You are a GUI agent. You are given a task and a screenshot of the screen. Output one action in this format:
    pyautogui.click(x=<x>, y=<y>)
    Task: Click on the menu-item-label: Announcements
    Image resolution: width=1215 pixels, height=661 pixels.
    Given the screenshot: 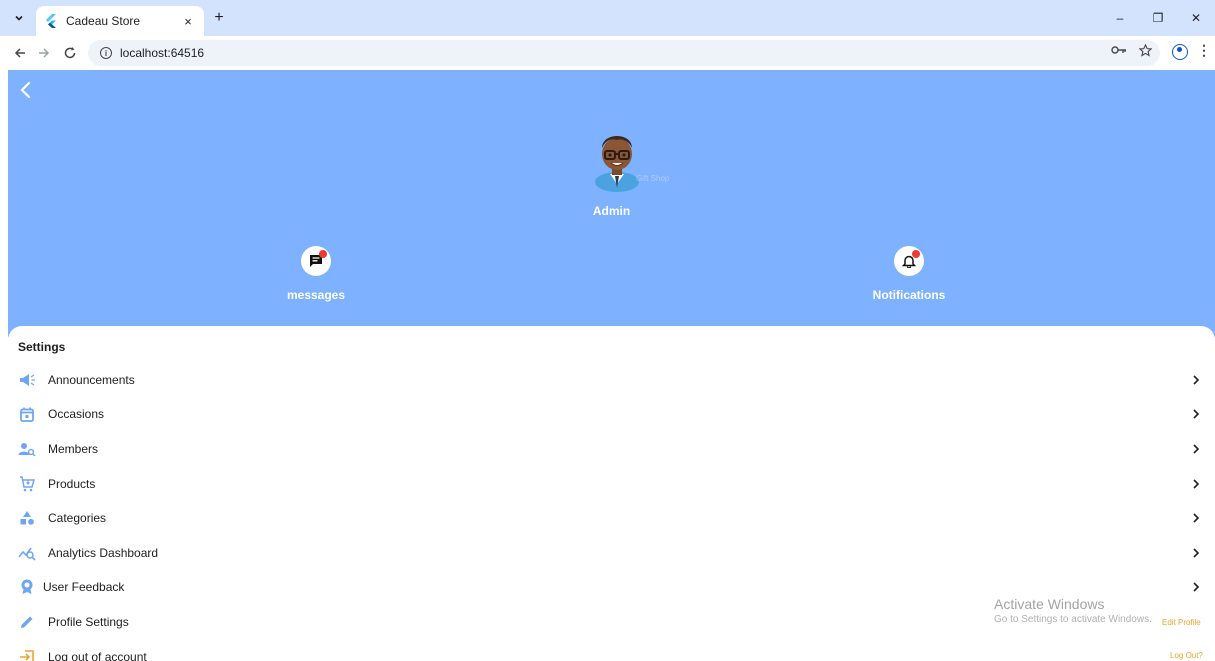 What is the action you would take?
    pyautogui.click(x=91, y=380)
    